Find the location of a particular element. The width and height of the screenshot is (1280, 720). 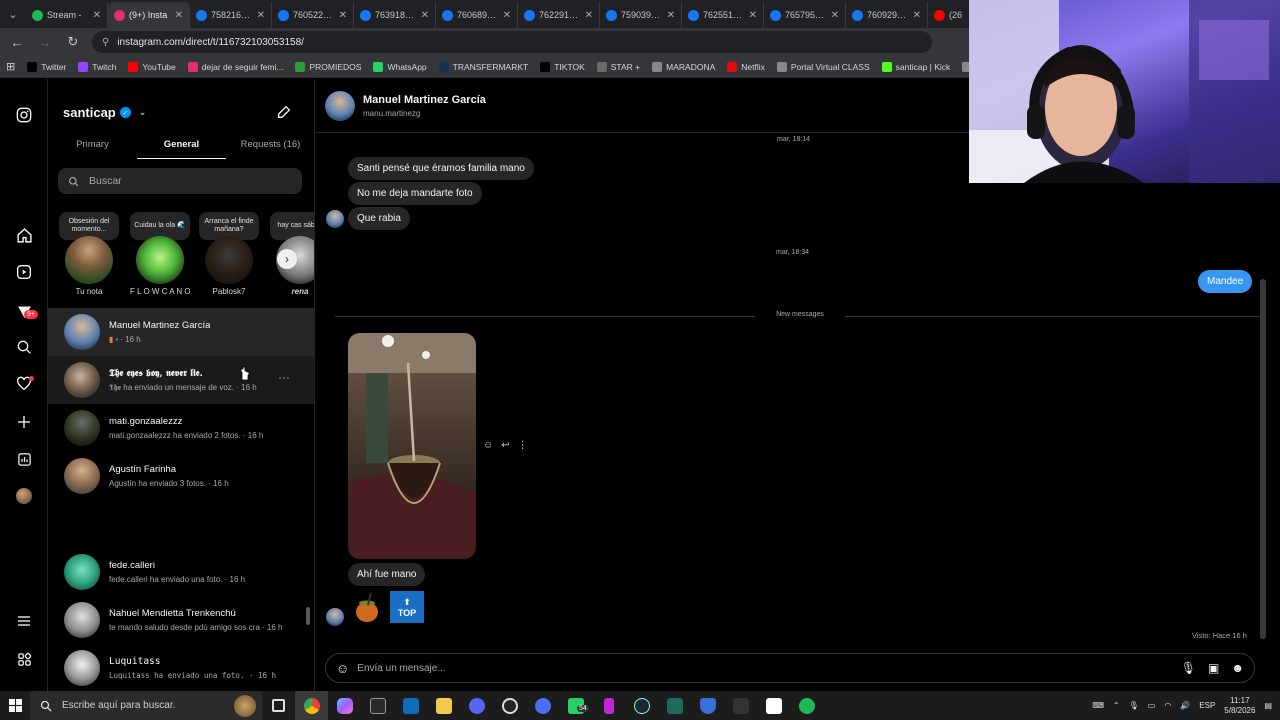

notes-next-arrow-icon: › is located at coordinates (287, 259).